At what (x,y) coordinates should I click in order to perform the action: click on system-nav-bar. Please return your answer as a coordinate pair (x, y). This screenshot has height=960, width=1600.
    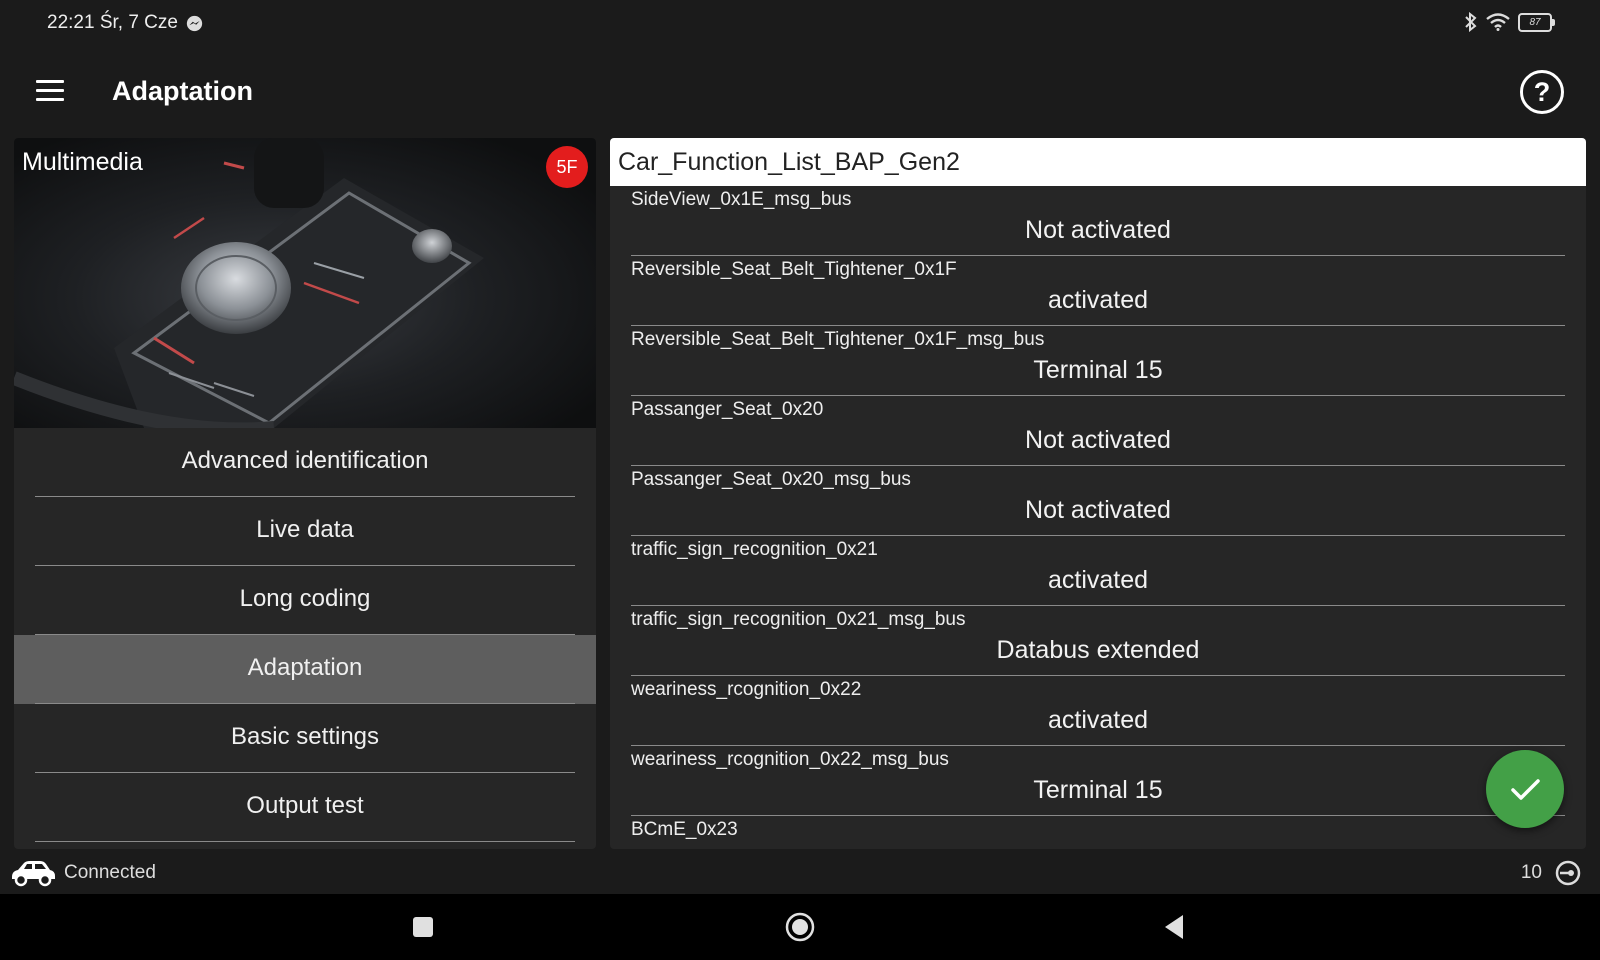
    Looking at the image, I should click on (800, 927).